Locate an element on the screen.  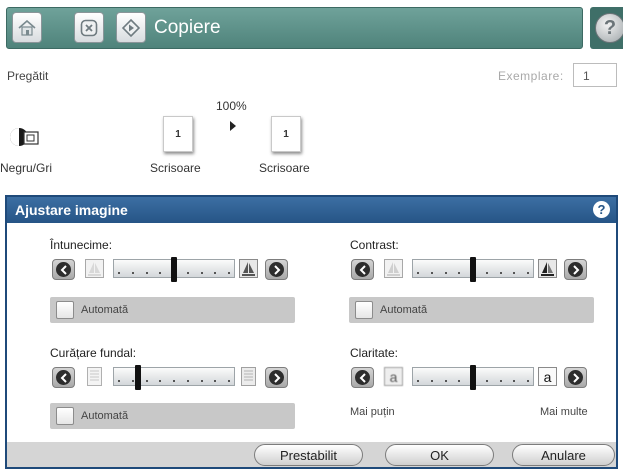
color-mode-icon is located at coordinates (24, 137).